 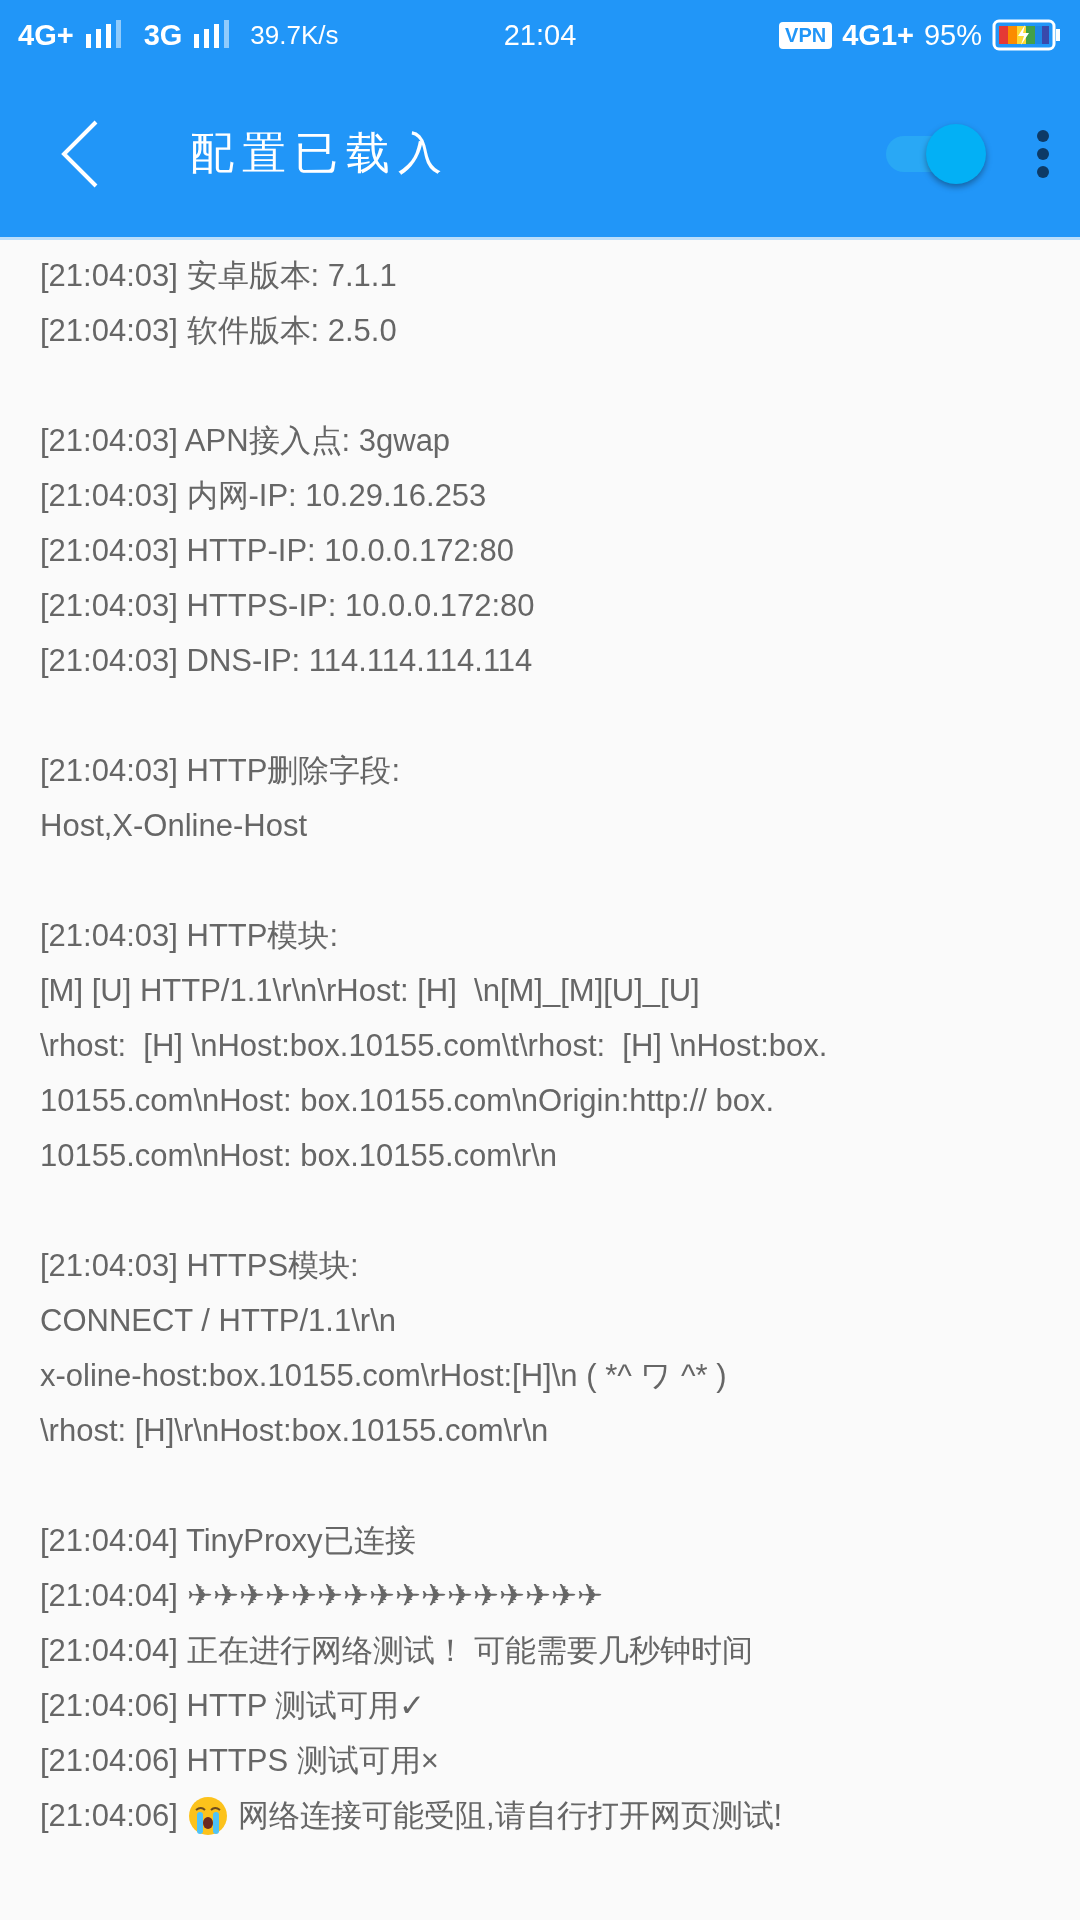 What do you see at coordinates (322, 1596) in the screenshot?
I see `log-line: [21:04:04] ✈✈✈✈✈✈✈✈✈✈✈✈✈✈✈✈` at bounding box center [322, 1596].